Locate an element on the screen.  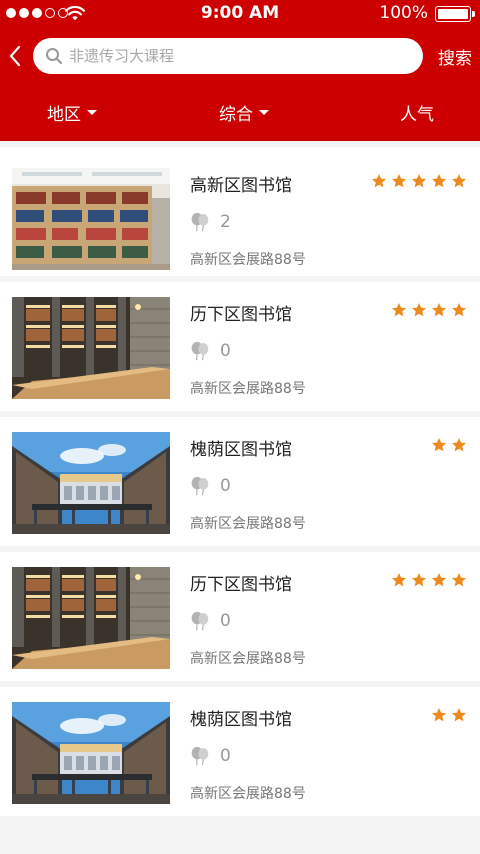
back-arrow-icon is located at coordinates (16, 56).